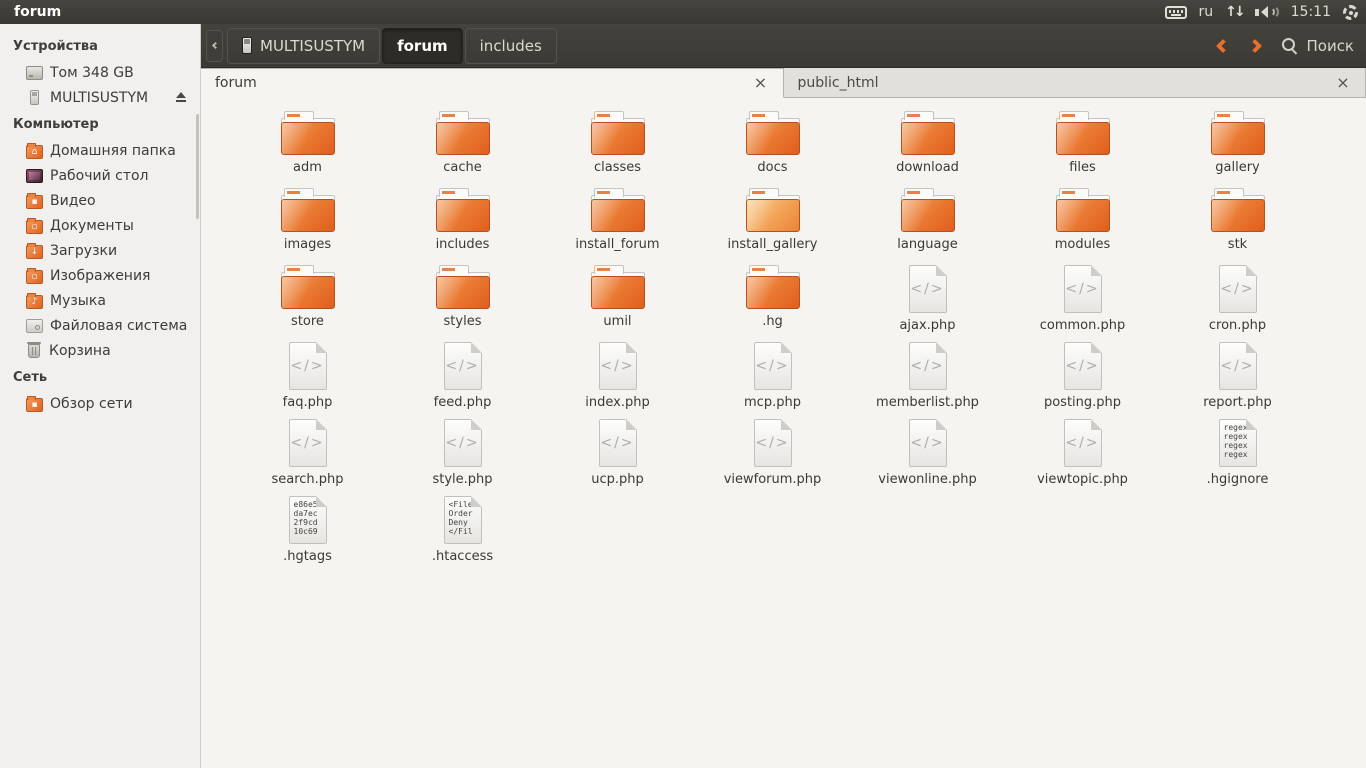  What do you see at coordinates (100, 403) in the screenshot?
I see `sidebar-item-обзор-сети: Обзор сети` at bounding box center [100, 403].